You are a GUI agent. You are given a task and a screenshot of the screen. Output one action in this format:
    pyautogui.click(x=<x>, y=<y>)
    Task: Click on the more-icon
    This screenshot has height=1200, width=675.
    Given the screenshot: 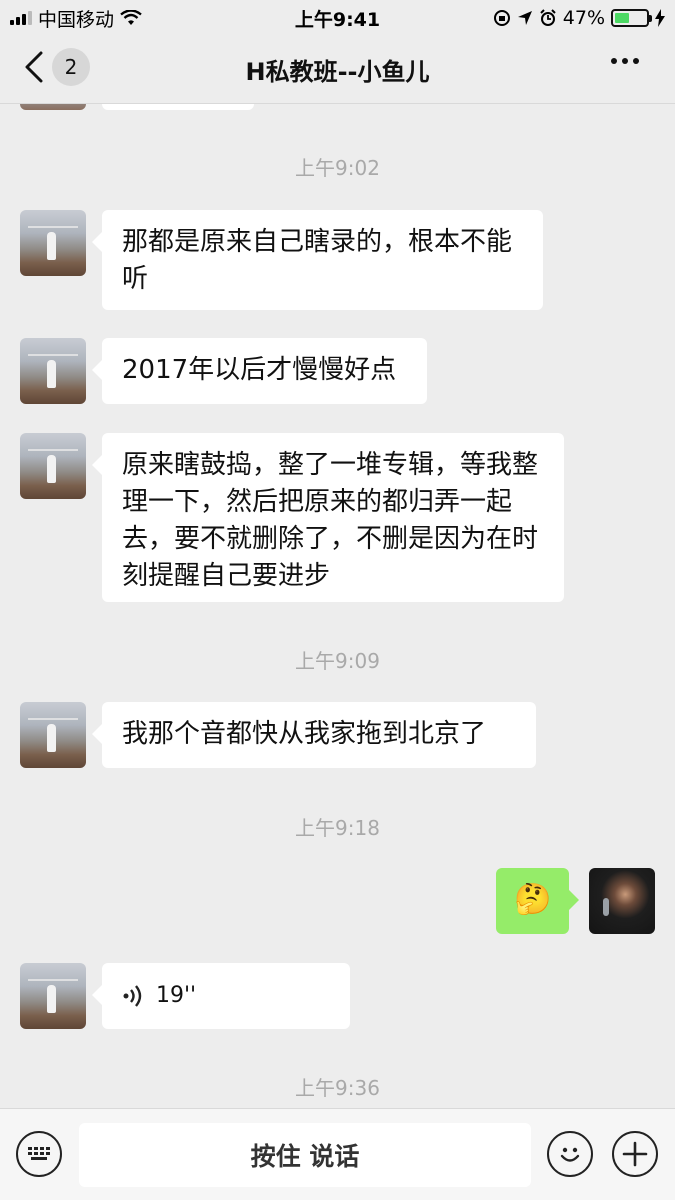 What is the action you would take?
    pyautogui.click(x=614, y=61)
    